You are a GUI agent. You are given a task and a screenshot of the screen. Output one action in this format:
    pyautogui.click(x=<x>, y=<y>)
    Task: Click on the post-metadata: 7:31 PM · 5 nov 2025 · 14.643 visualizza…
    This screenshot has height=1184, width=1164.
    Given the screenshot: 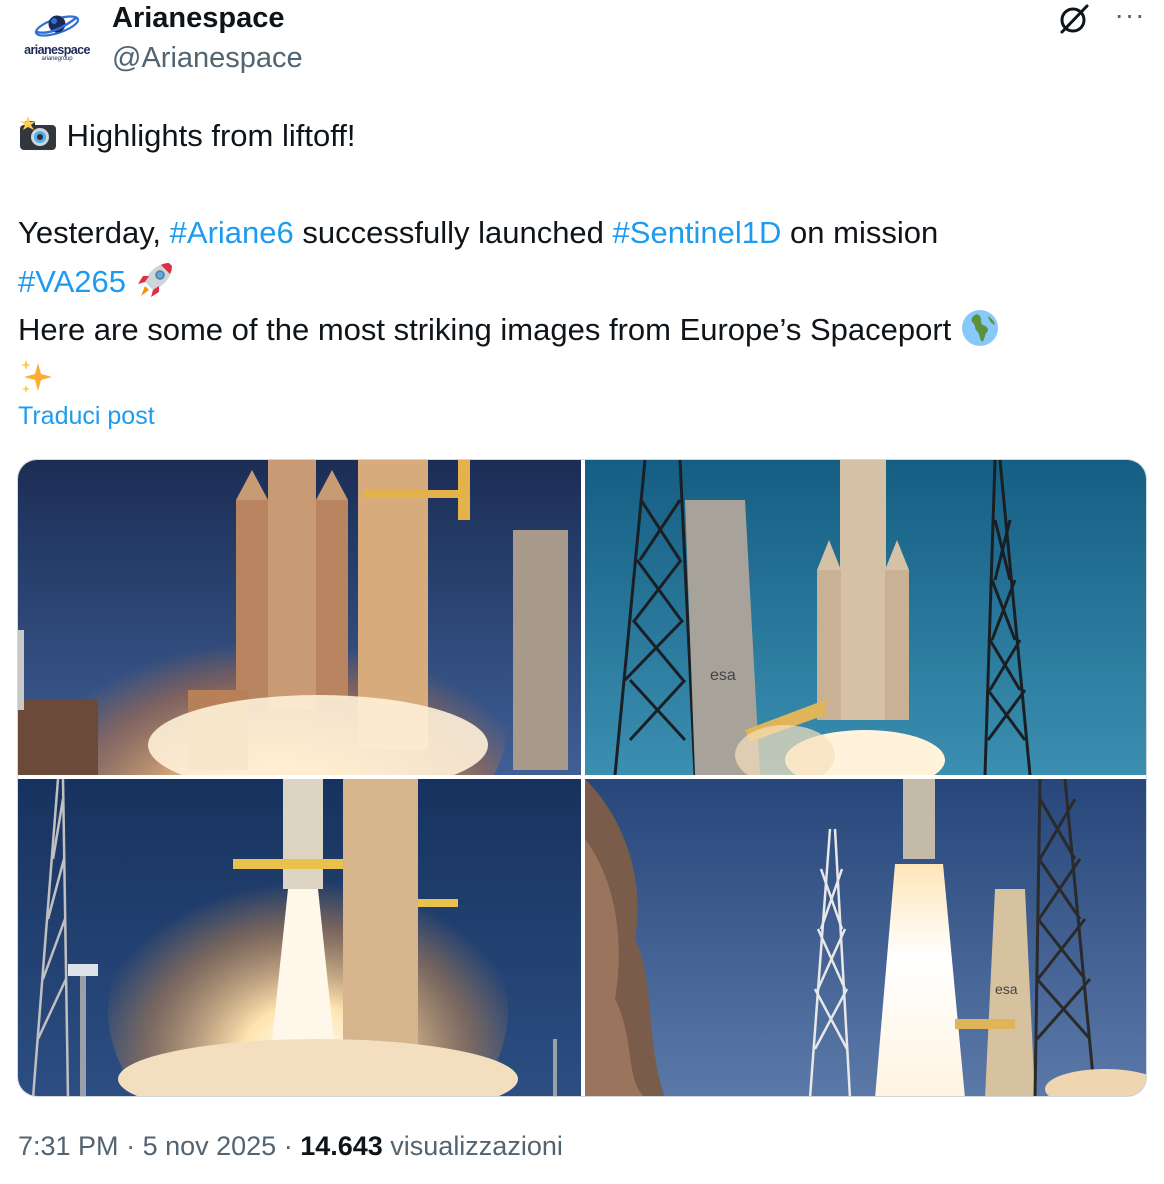 What is the action you would take?
    pyautogui.click(x=290, y=1146)
    